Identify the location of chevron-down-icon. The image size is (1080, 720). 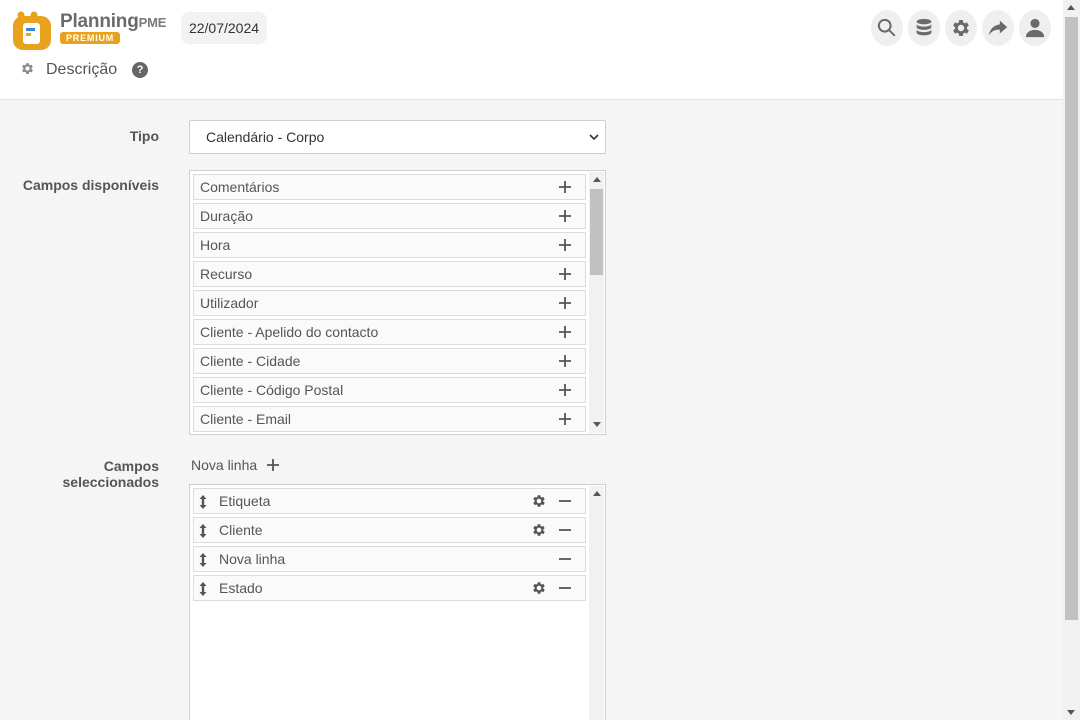
(594, 137).